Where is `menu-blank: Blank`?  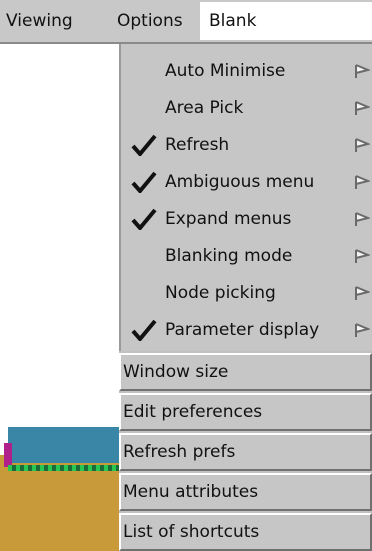 menu-blank: Blank is located at coordinates (286, 21).